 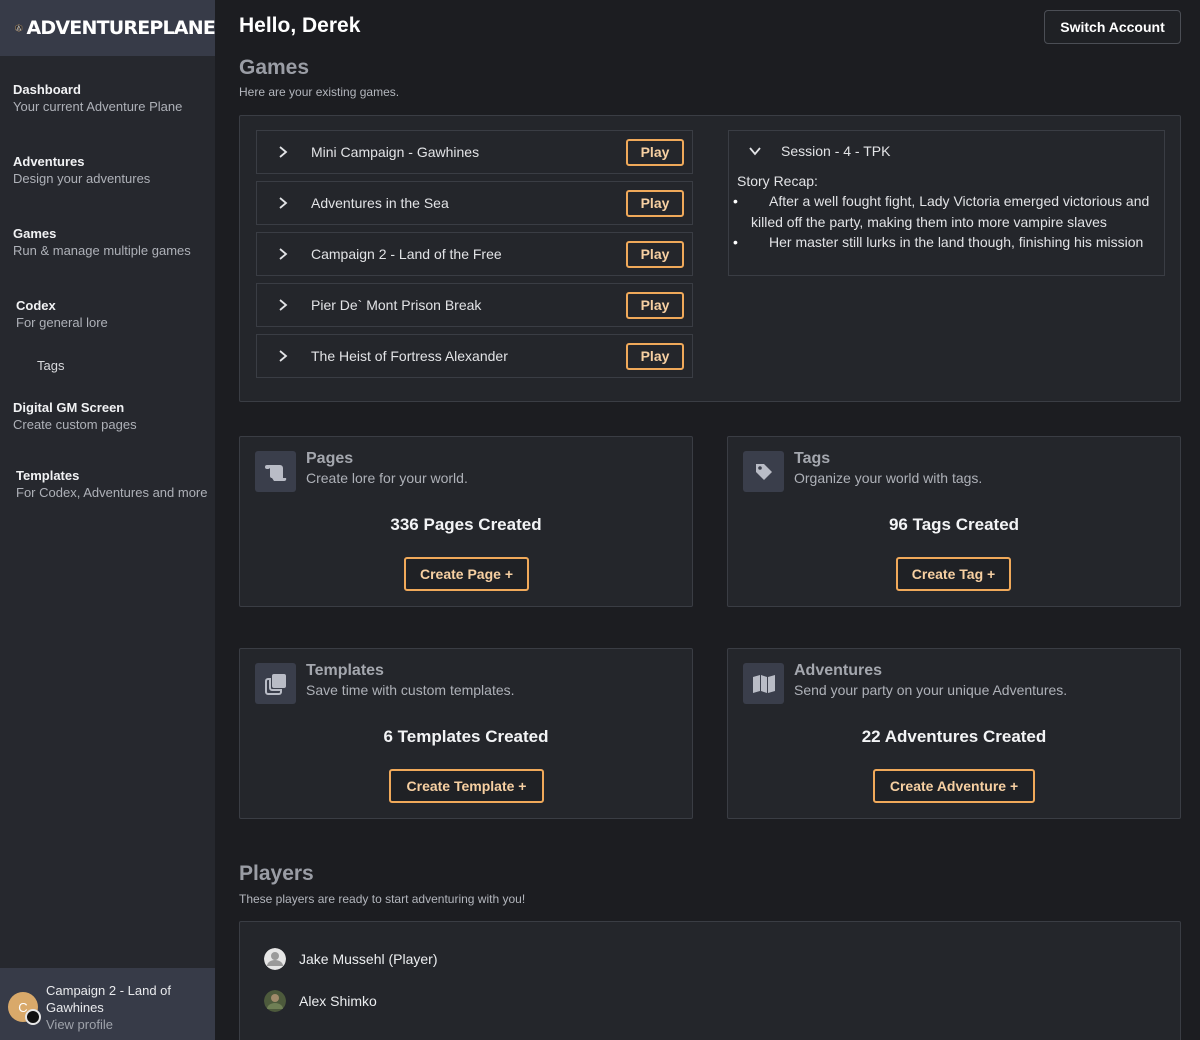 What do you see at coordinates (466, 574) in the screenshot?
I see `create-page-button: Create Page +` at bounding box center [466, 574].